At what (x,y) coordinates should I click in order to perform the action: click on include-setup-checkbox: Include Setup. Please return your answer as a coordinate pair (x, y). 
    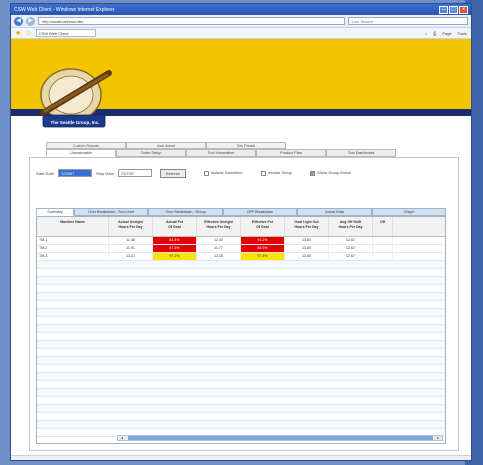
    Looking at the image, I should click on (276, 173).